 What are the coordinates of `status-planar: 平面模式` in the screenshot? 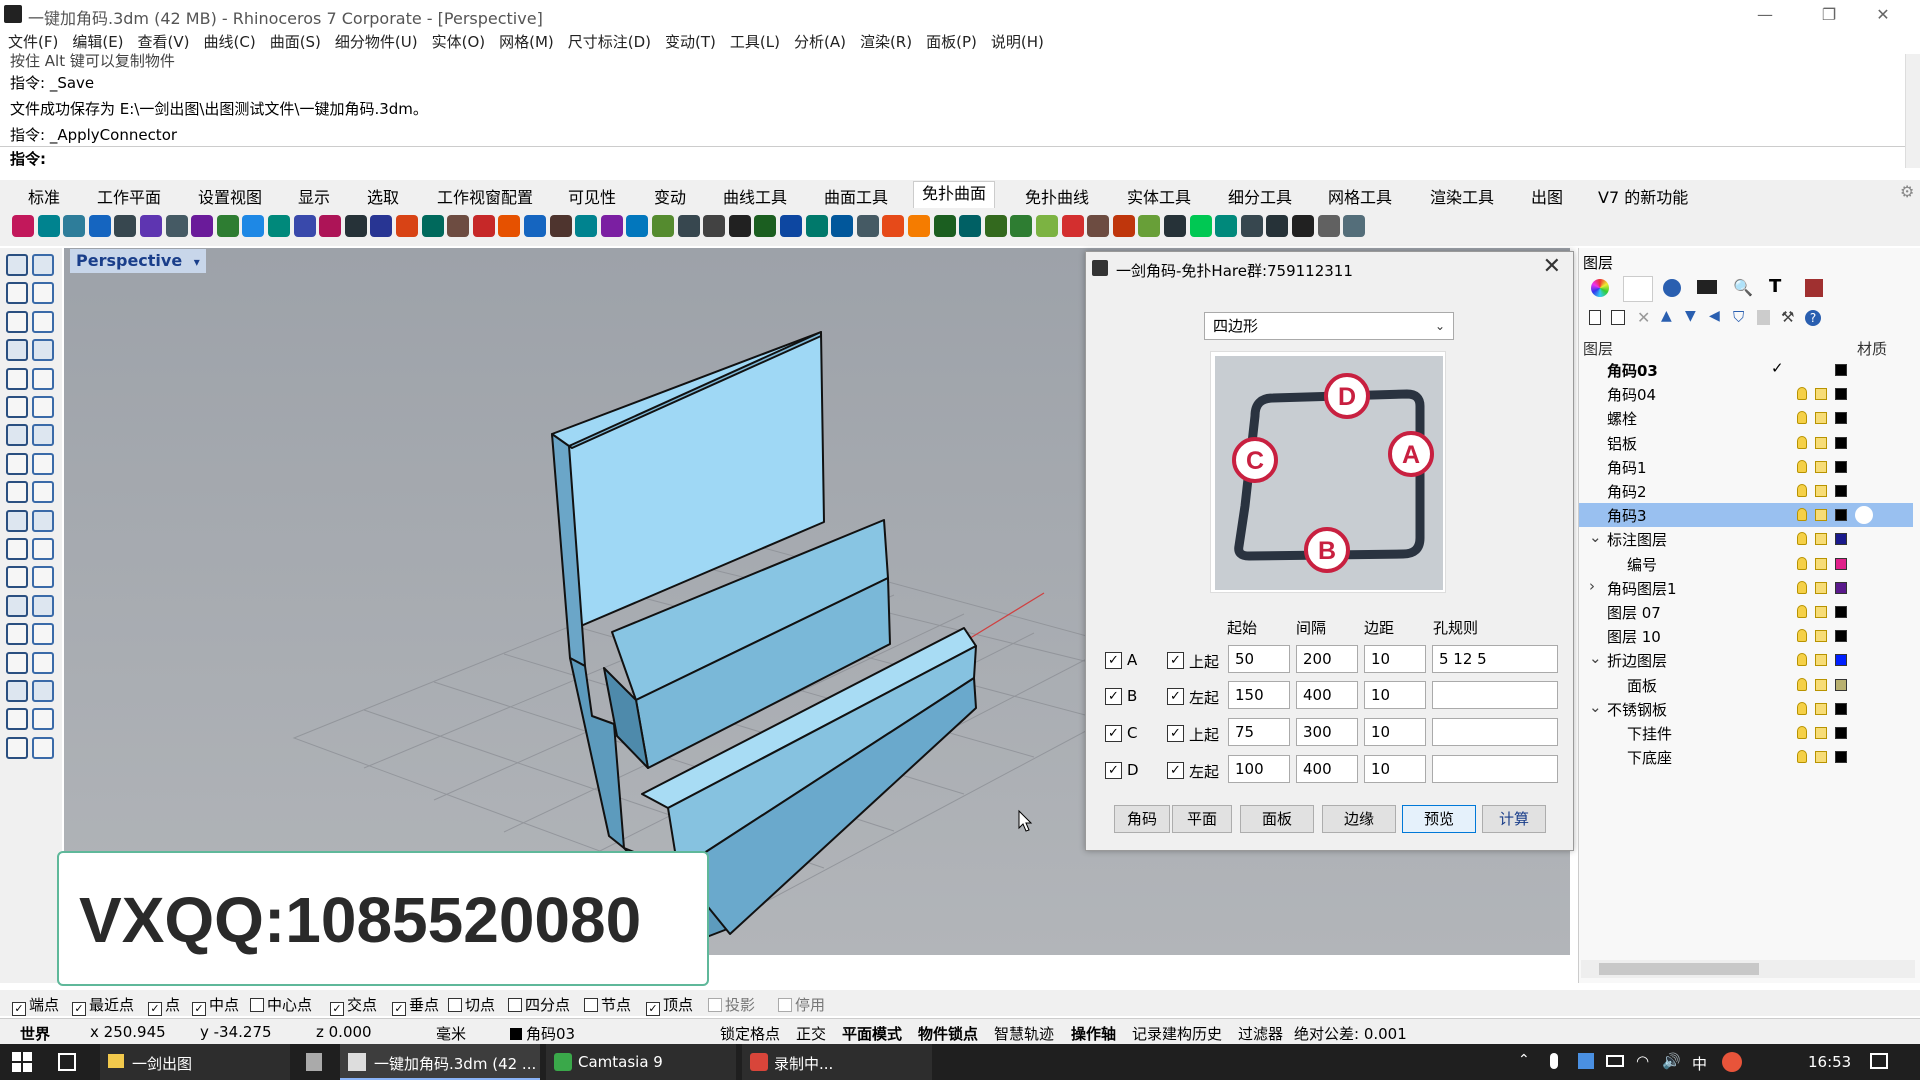 It's located at (872, 1033).